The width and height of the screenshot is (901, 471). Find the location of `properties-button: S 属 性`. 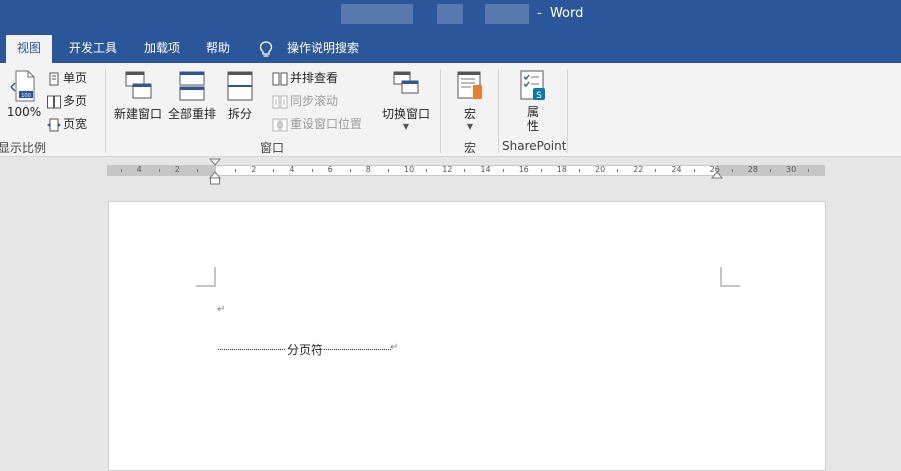

properties-button: S 属 性 is located at coordinates (533, 101).